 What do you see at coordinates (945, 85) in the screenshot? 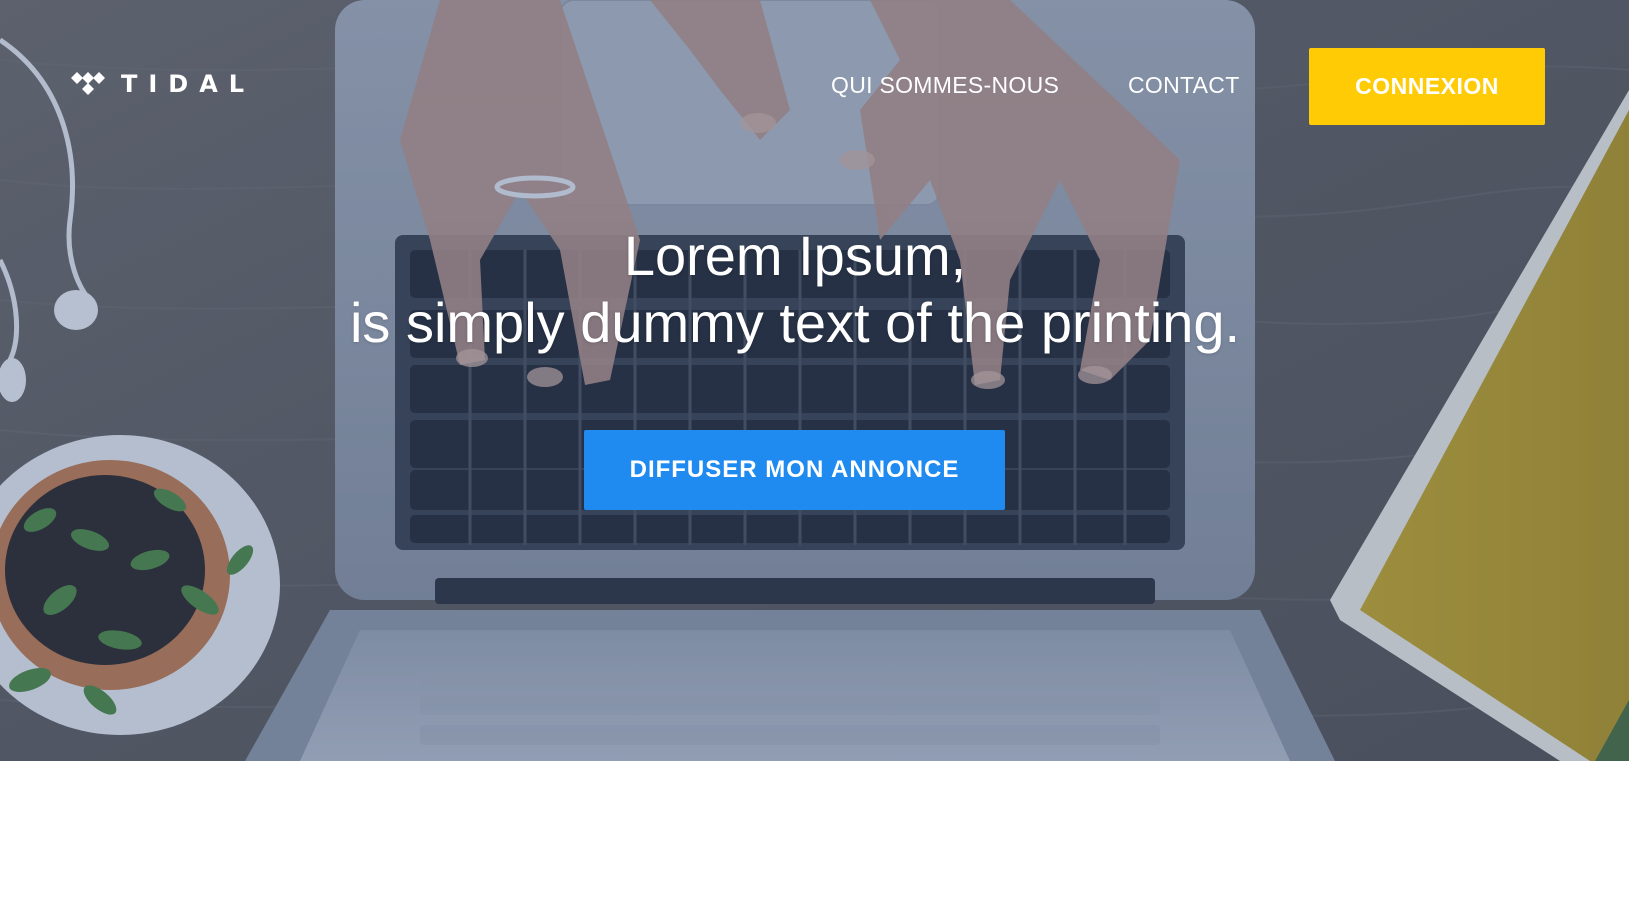
I see `nav-link-about: QUI SOMMES-NOUS` at bounding box center [945, 85].